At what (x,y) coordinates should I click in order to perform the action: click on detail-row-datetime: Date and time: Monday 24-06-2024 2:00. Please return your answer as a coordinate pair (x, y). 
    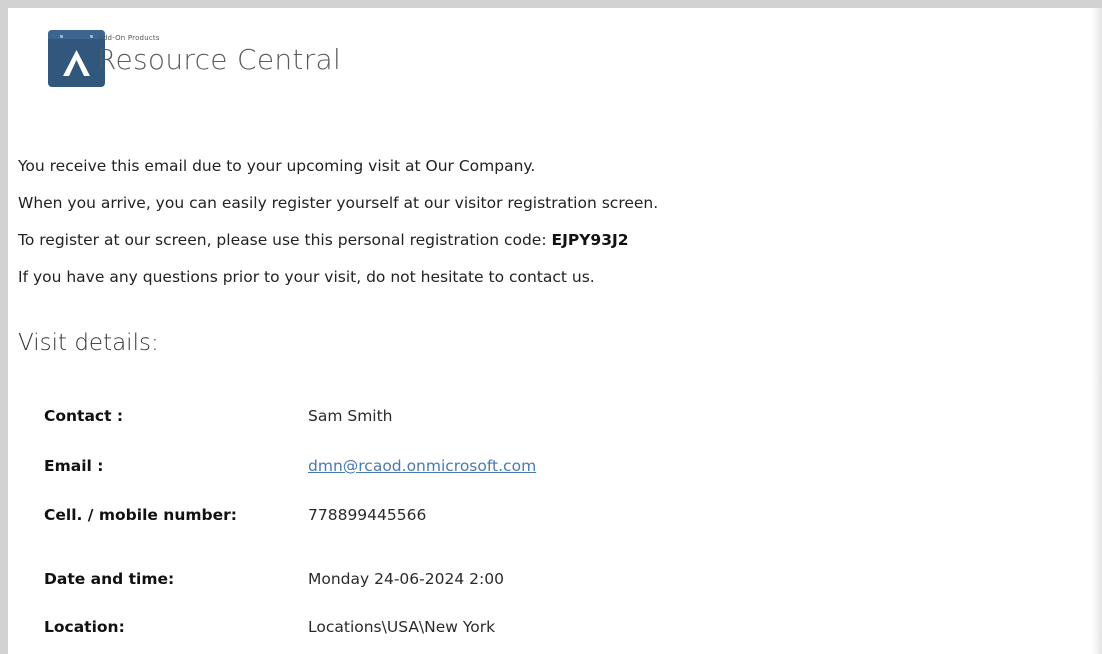
    Looking at the image, I should click on (394, 579).